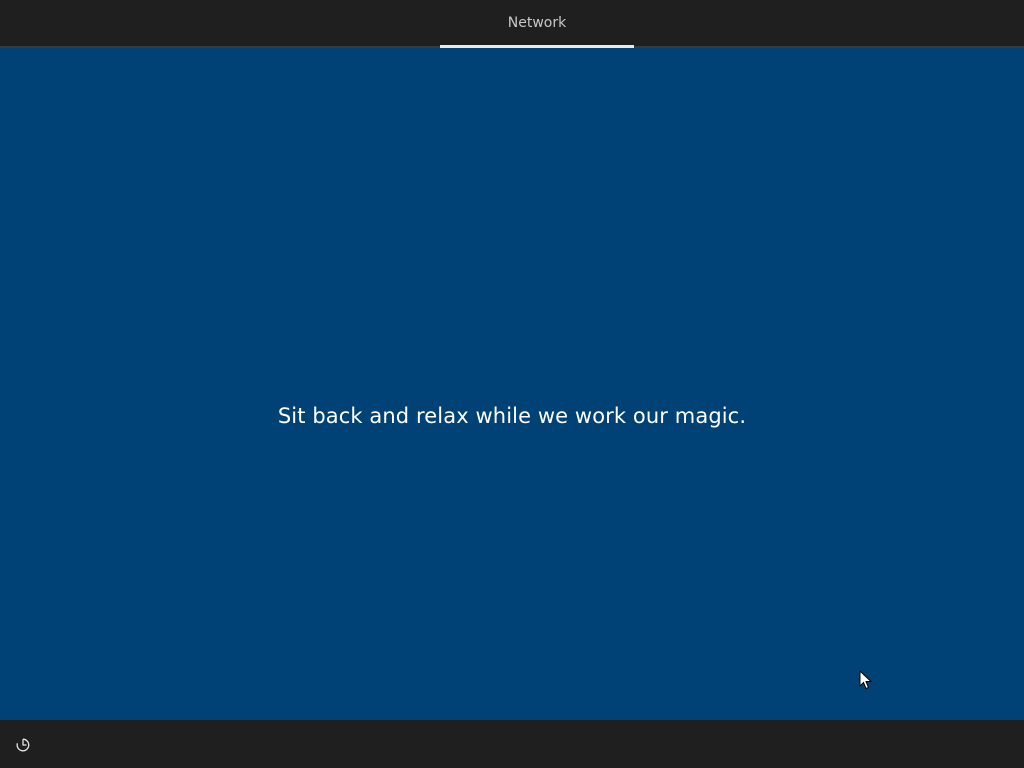 This screenshot has height=768, width=1024. I want to click on tab-network: Network, so click(537, 23).